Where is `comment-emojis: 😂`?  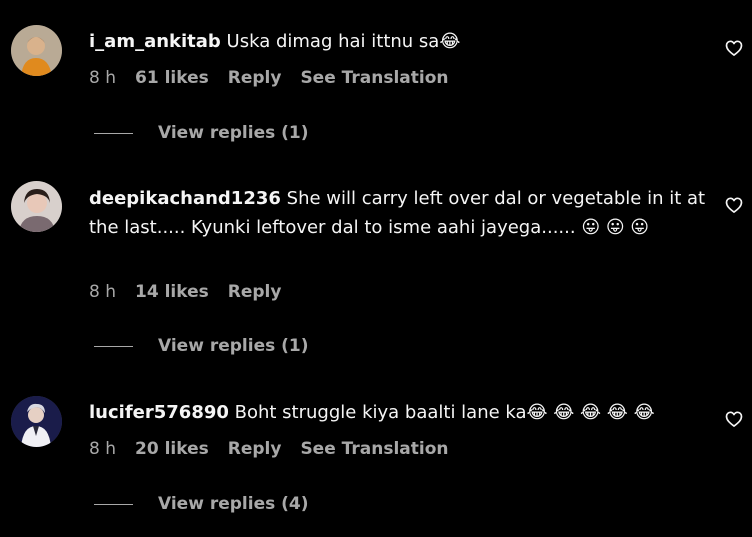
comment-emojis: 😂 is located at coordinates (450, 41).